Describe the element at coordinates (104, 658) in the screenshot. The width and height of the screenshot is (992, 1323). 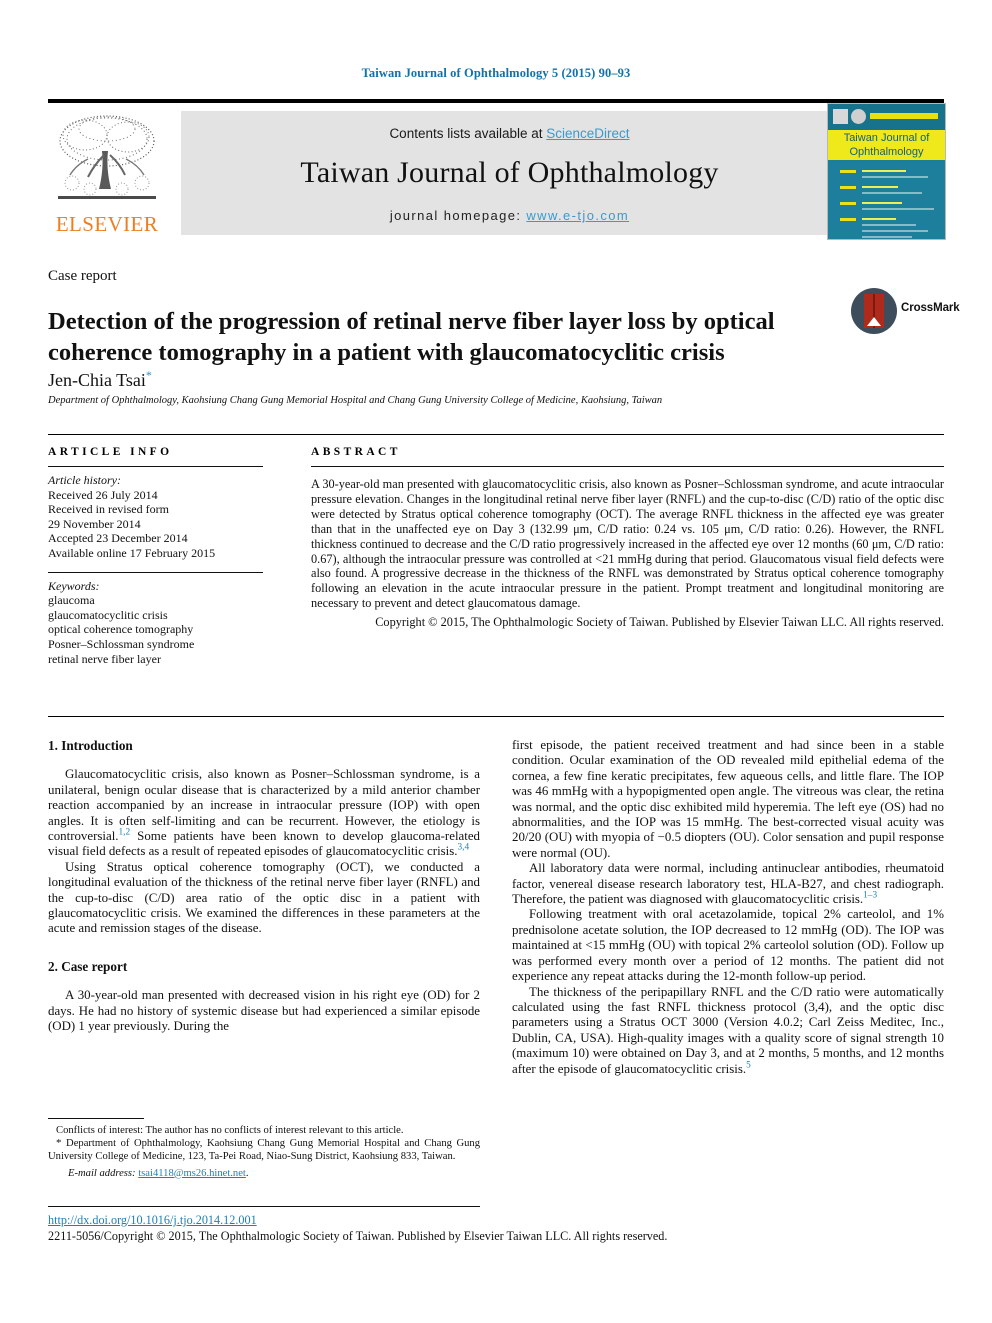
I see `keyword-item: retinal nerve fiber layer` at that location.